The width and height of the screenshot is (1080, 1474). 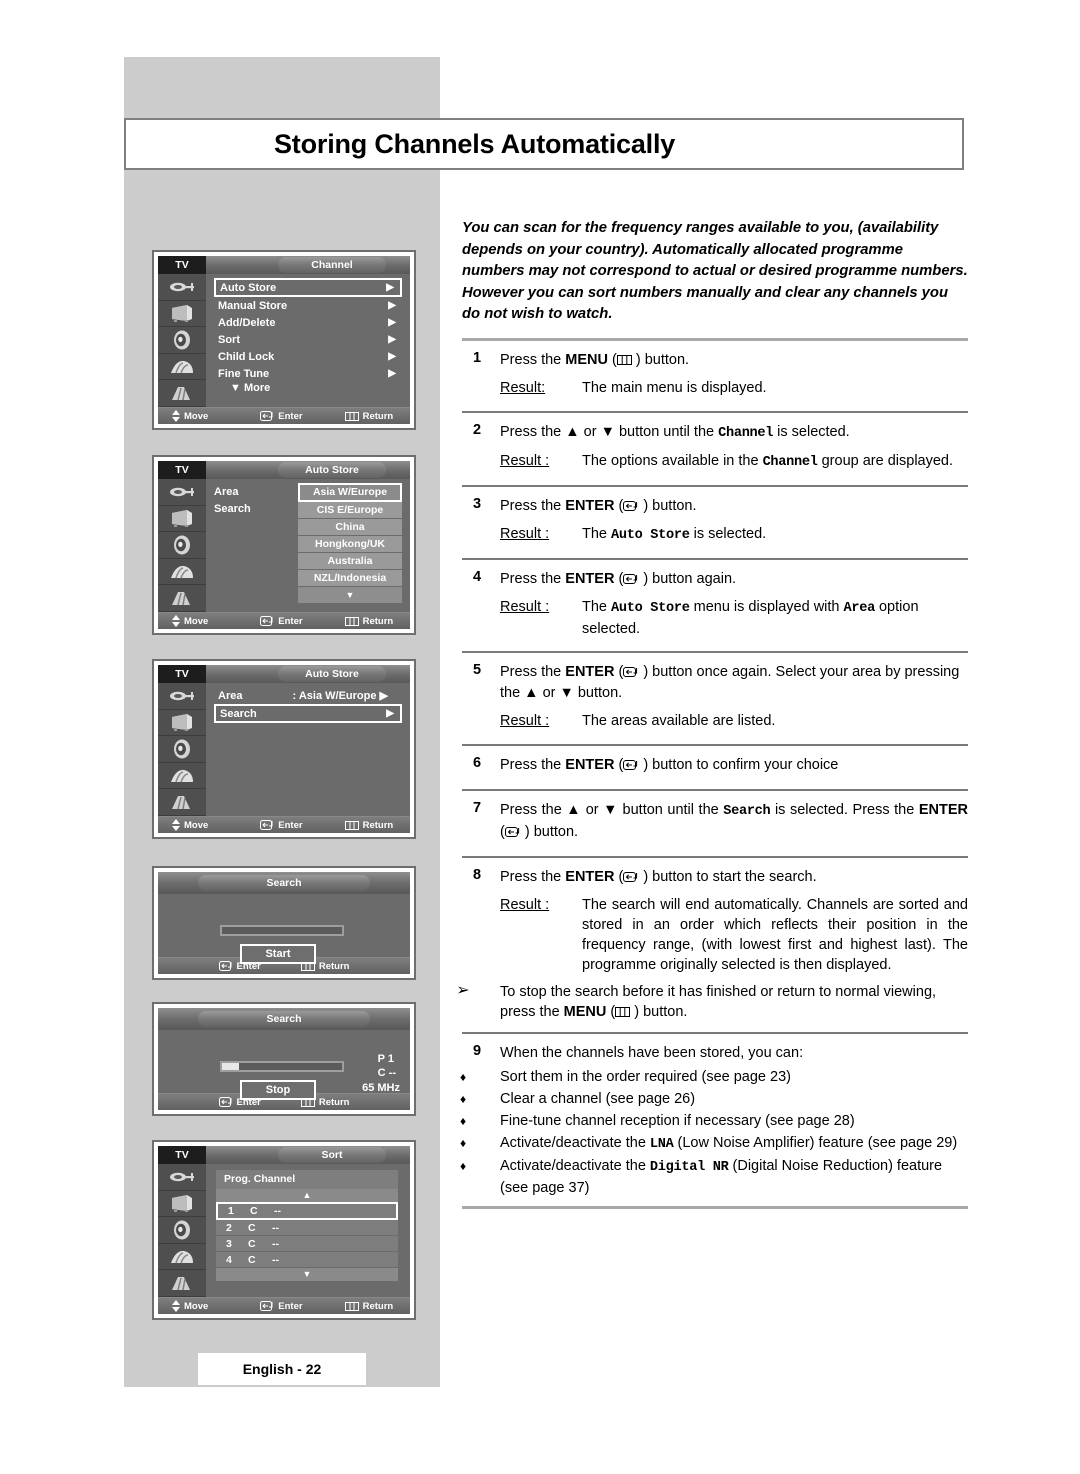 What do you see at coordinates (350, 595) in the screenshot?
I see `area-list-scroll-down-icon: ▼` at bounding box center [350, 595].